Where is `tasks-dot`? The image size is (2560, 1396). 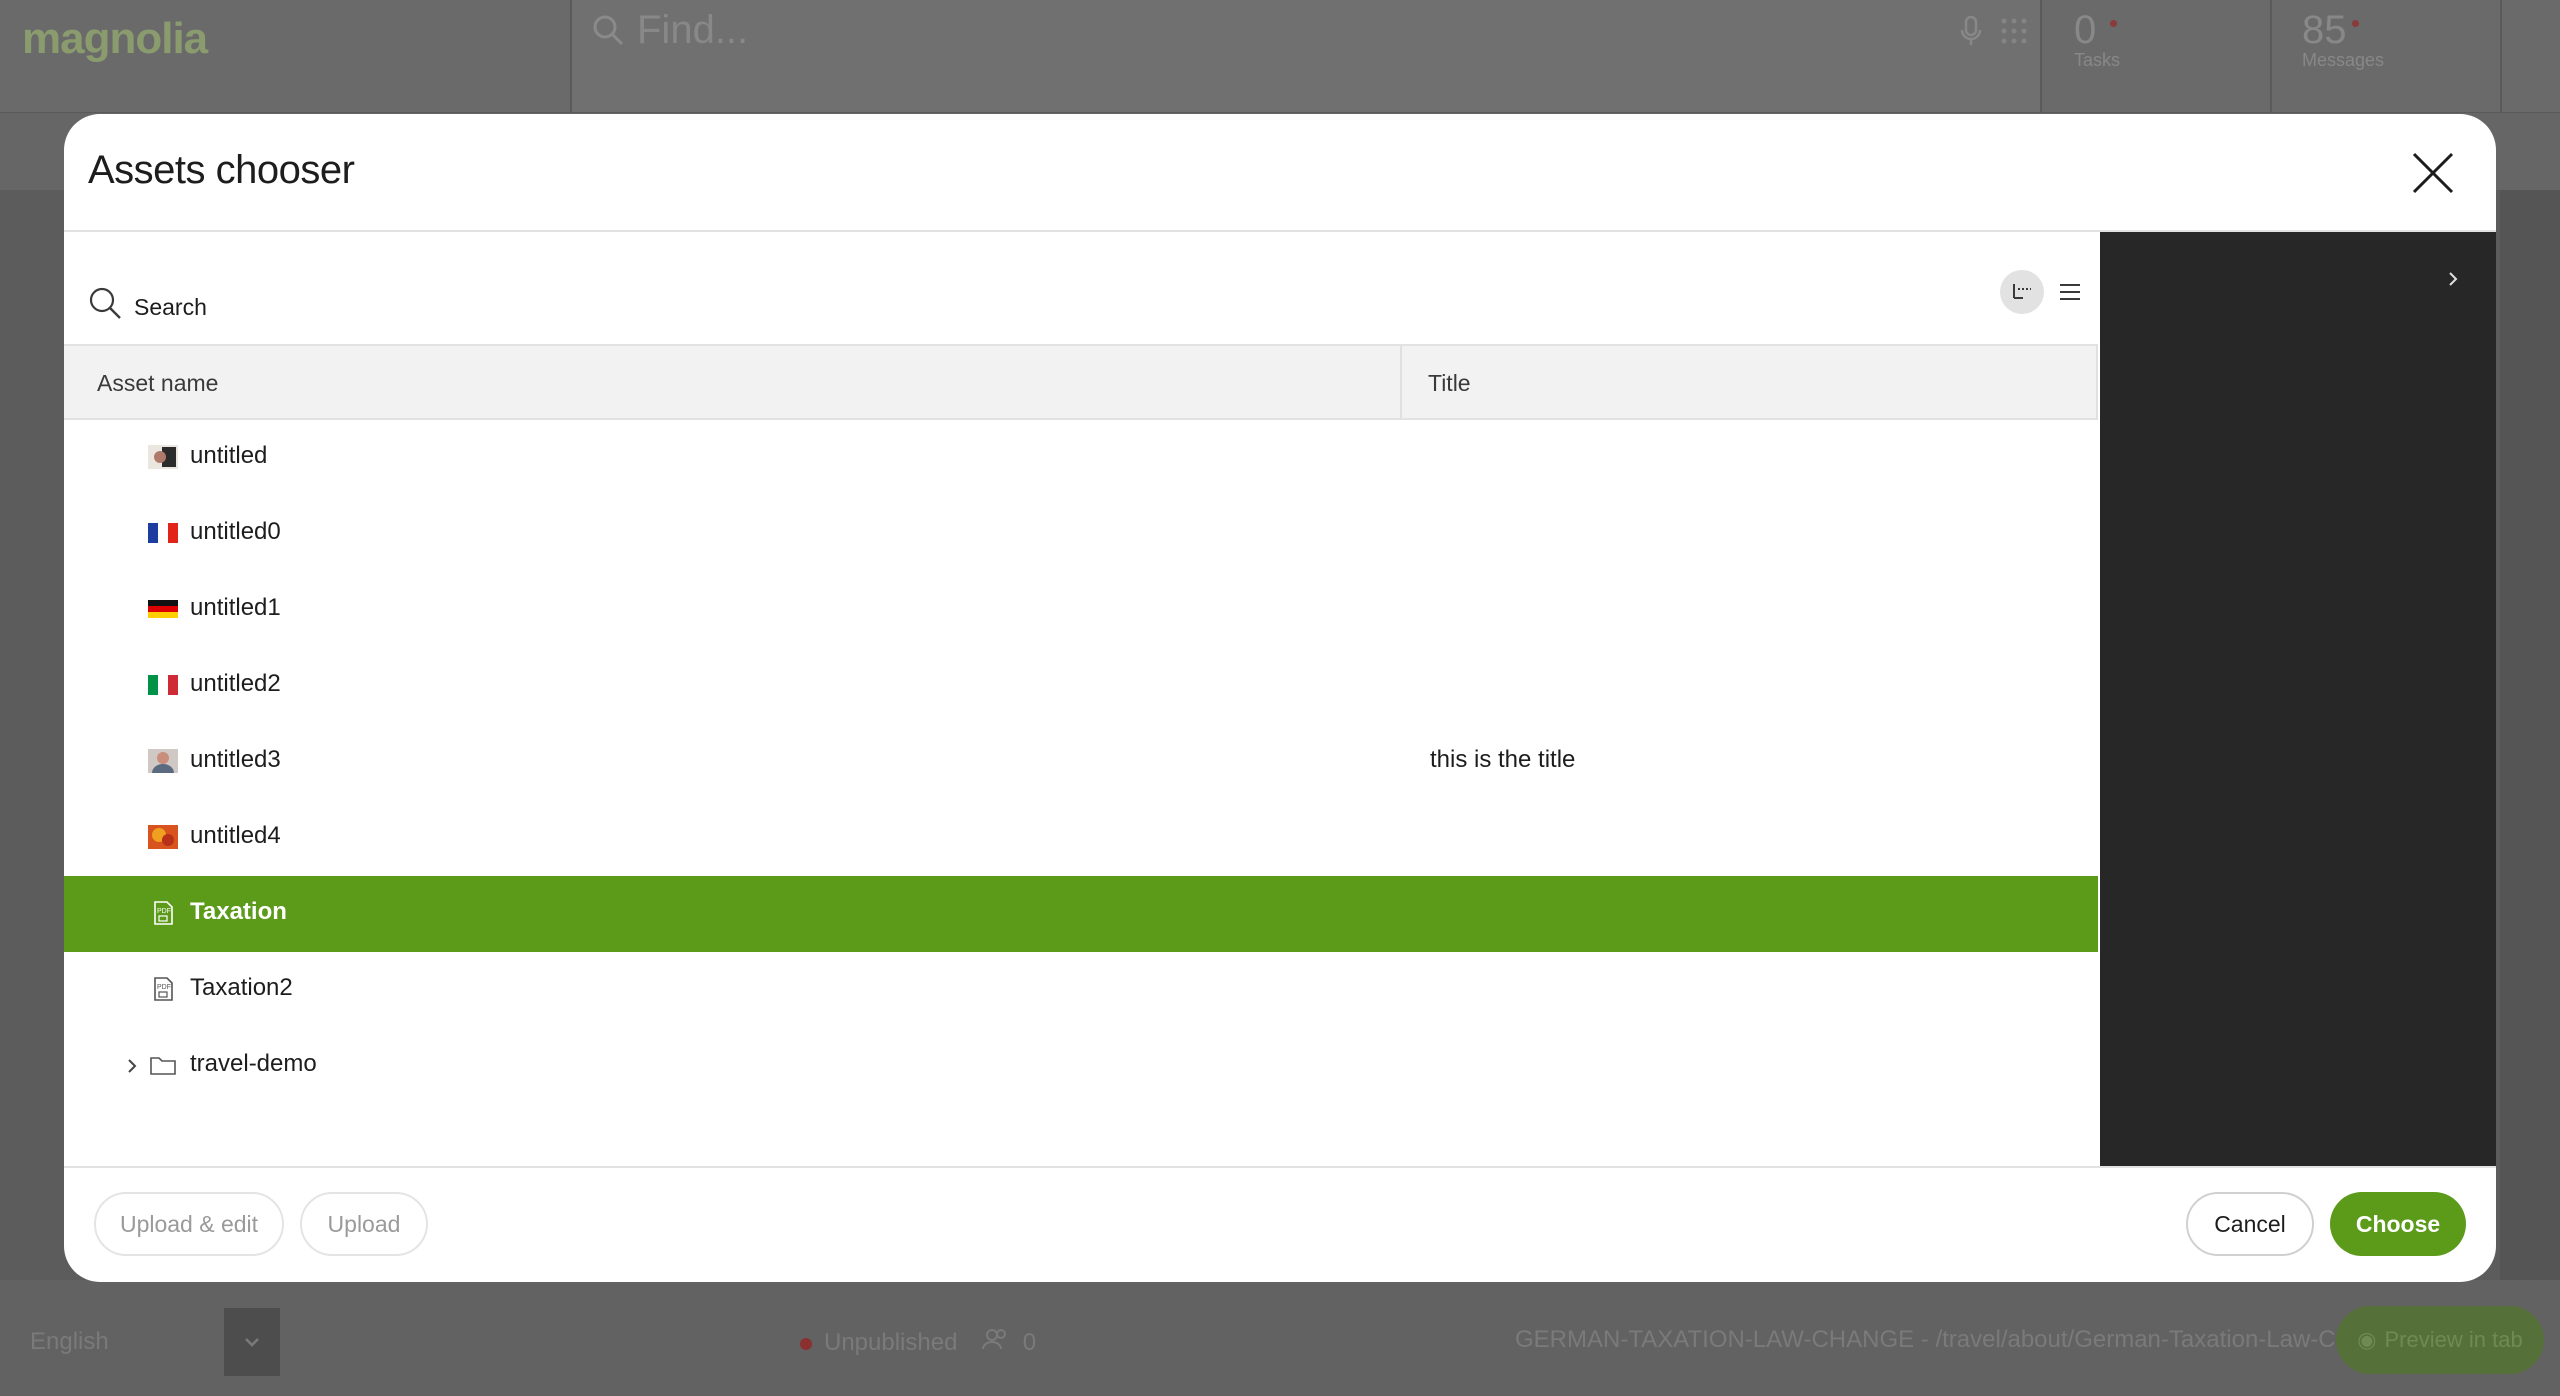 tasks-dot is located at coordinates (2113, 23).